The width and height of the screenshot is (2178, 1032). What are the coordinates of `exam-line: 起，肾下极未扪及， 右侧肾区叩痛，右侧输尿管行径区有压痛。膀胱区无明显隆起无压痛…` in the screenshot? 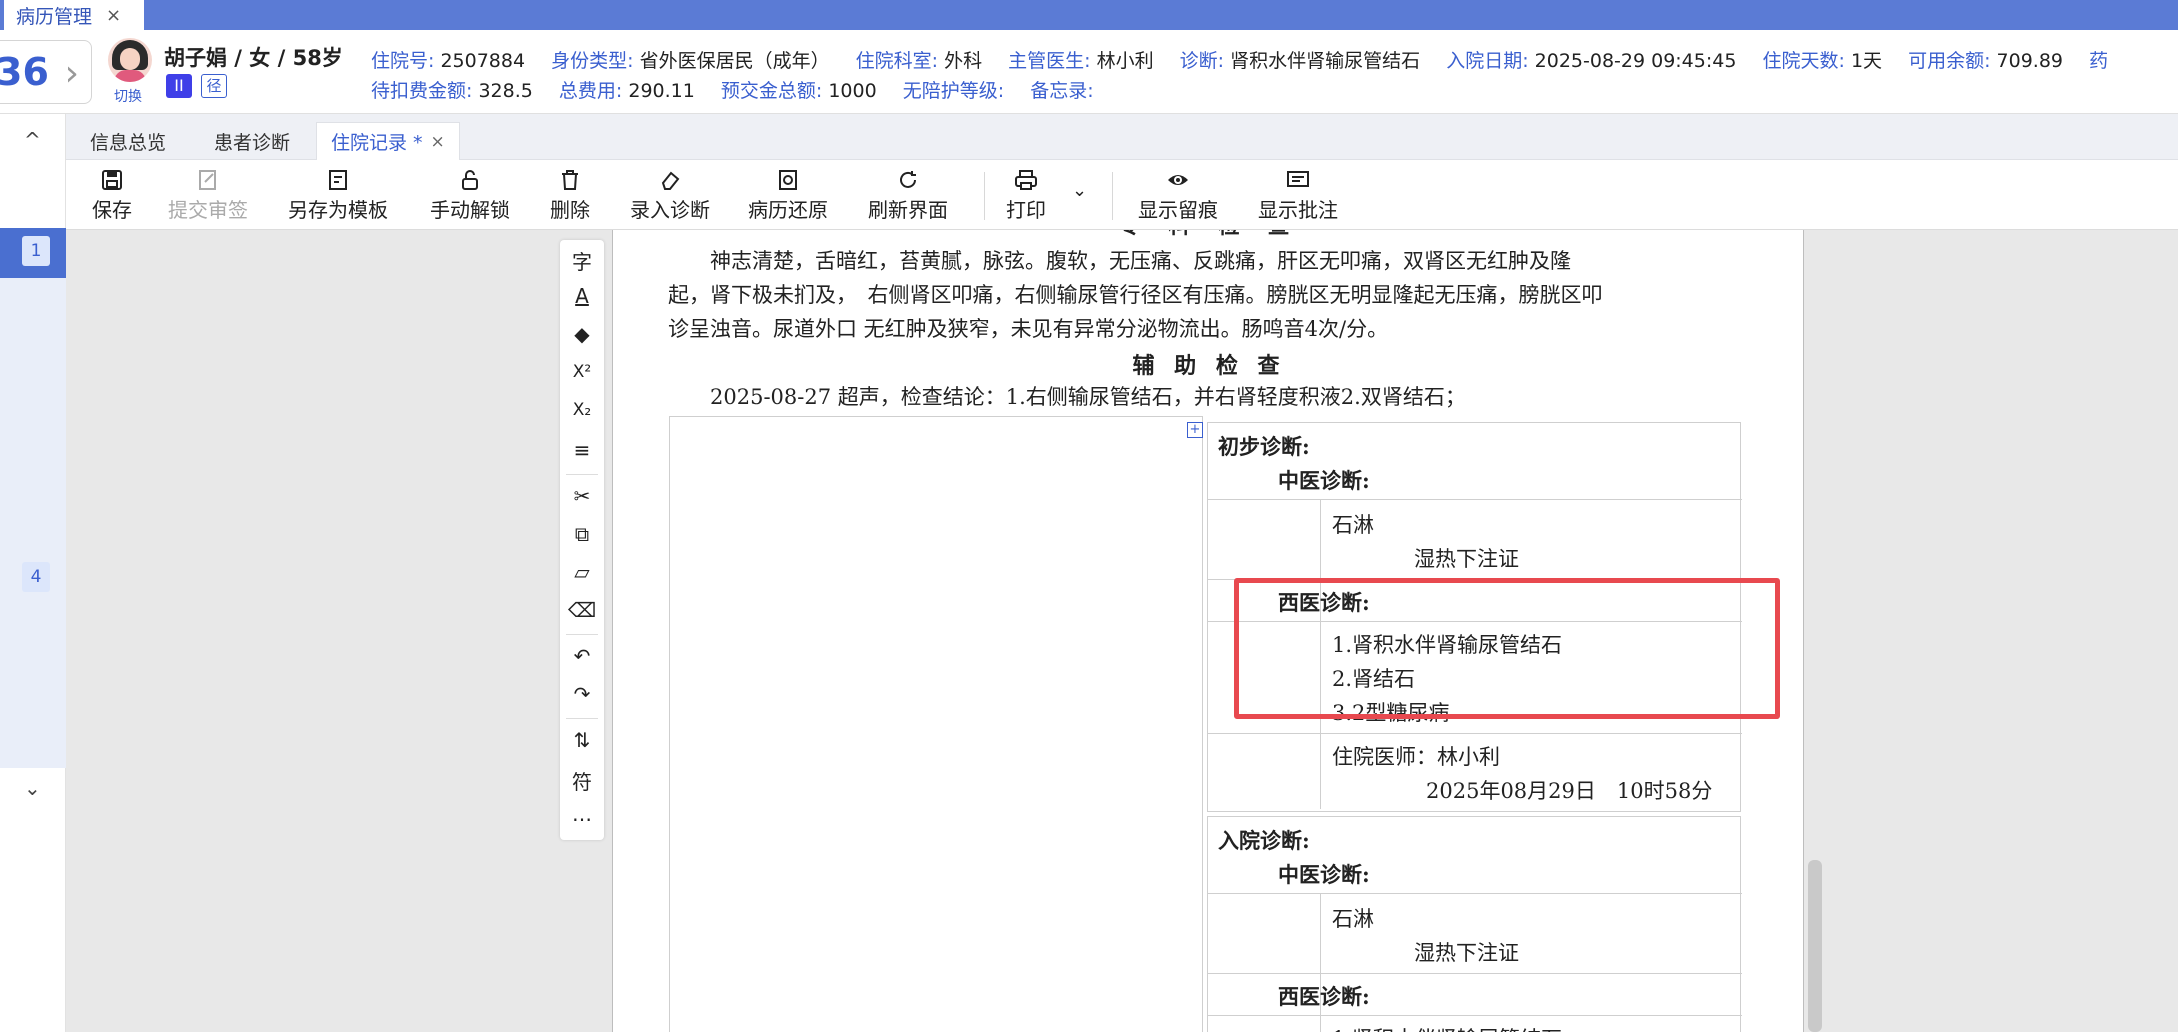 It's located at (1210, 295).